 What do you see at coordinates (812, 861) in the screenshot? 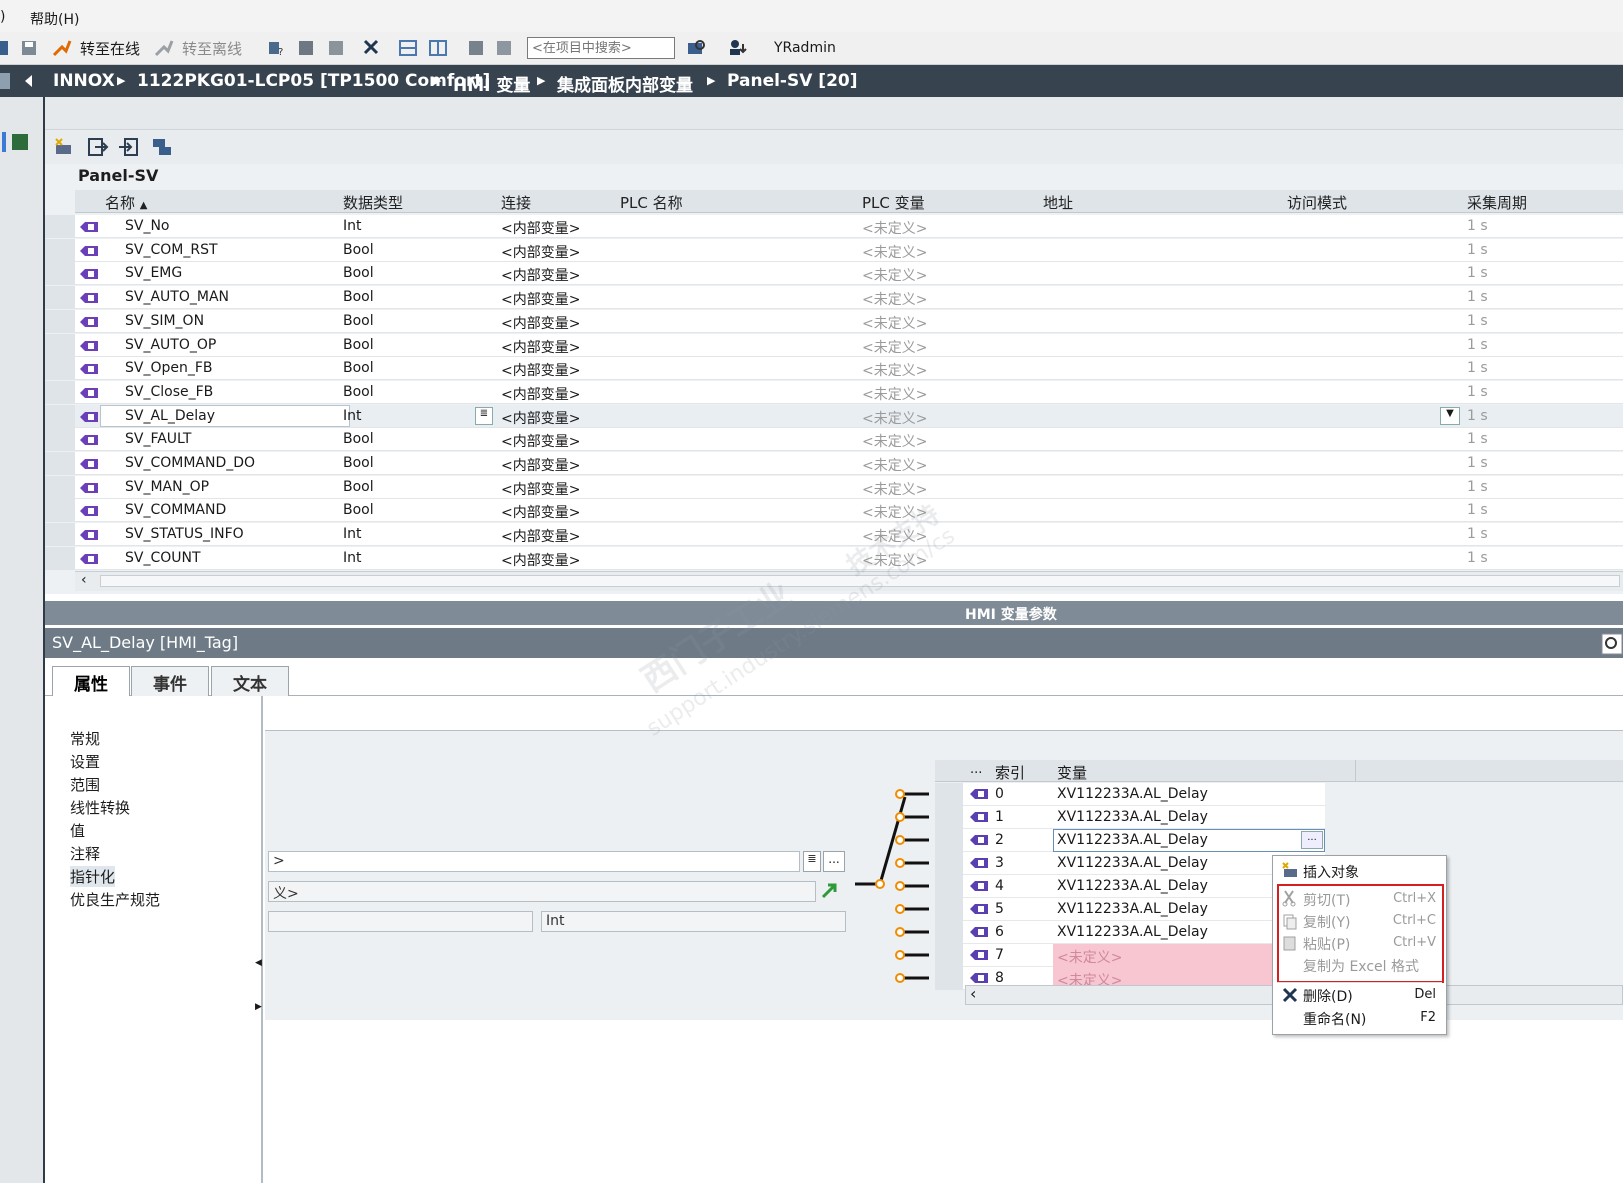
I see `list-picker-icon: ≣` at bounding box center [812, 861].